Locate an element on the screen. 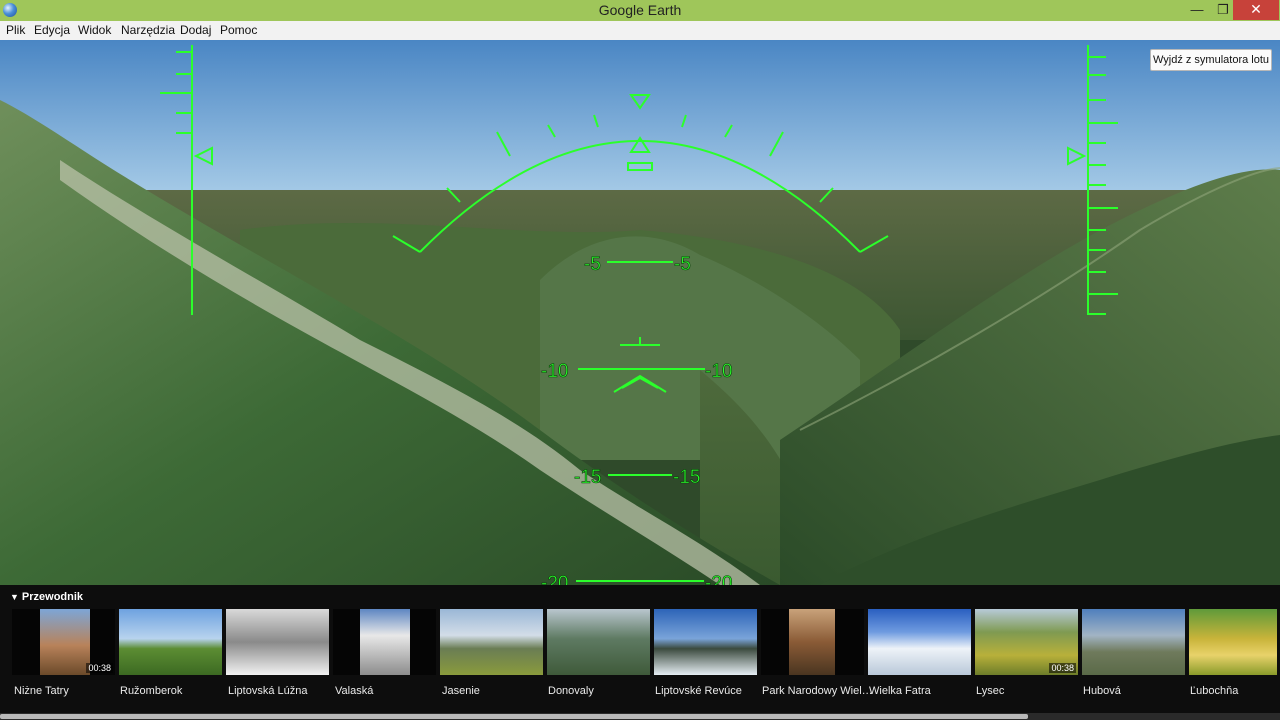  pitch-label-minus-10-right: -10 is located at coordinates (718, 371).